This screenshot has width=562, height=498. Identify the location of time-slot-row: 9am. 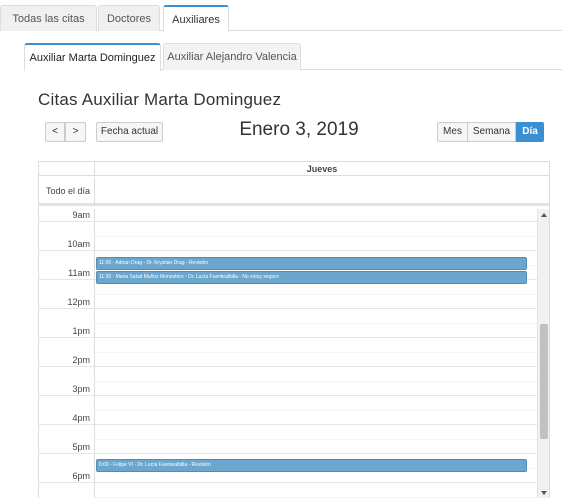
(288, 215).